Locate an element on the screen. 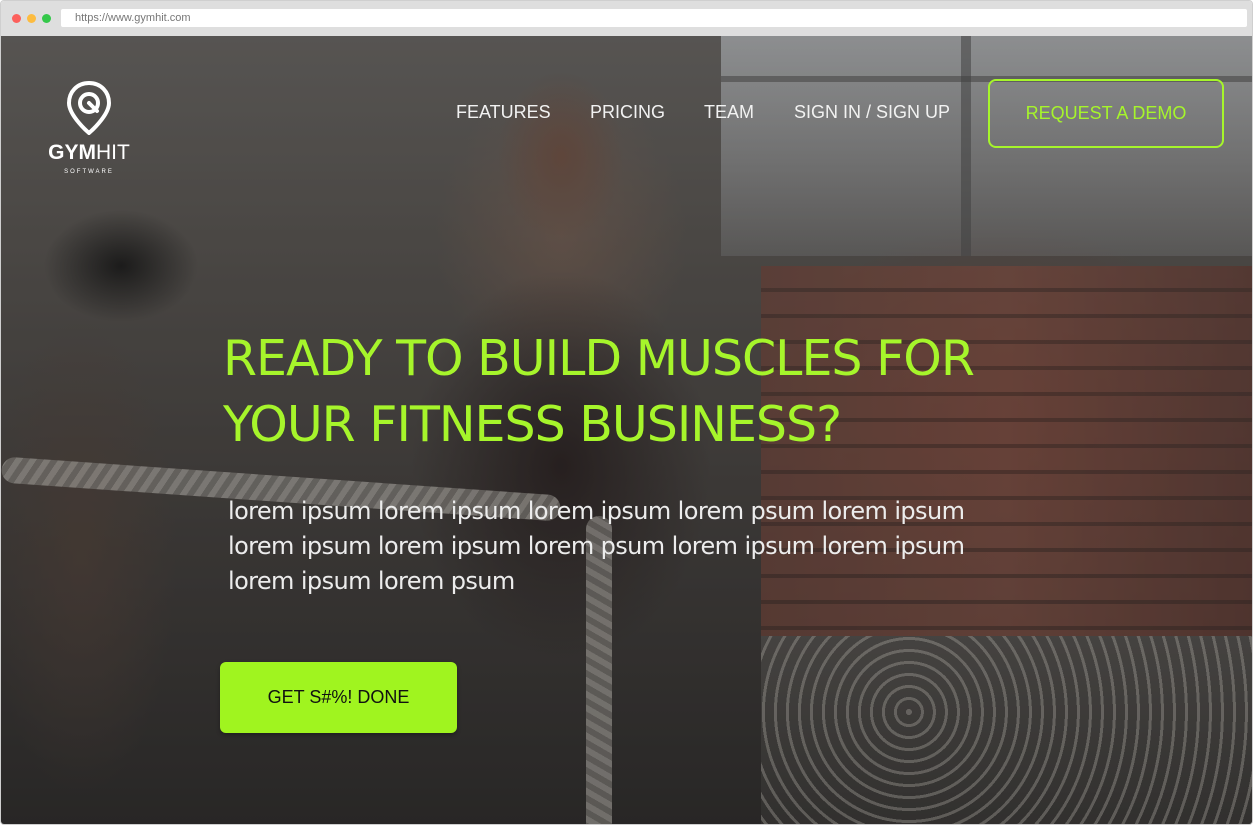 This screenshot has width=1253, height=825. brand-logo: GYMHIT SOFTWARE is located at coordinates (89, 131).